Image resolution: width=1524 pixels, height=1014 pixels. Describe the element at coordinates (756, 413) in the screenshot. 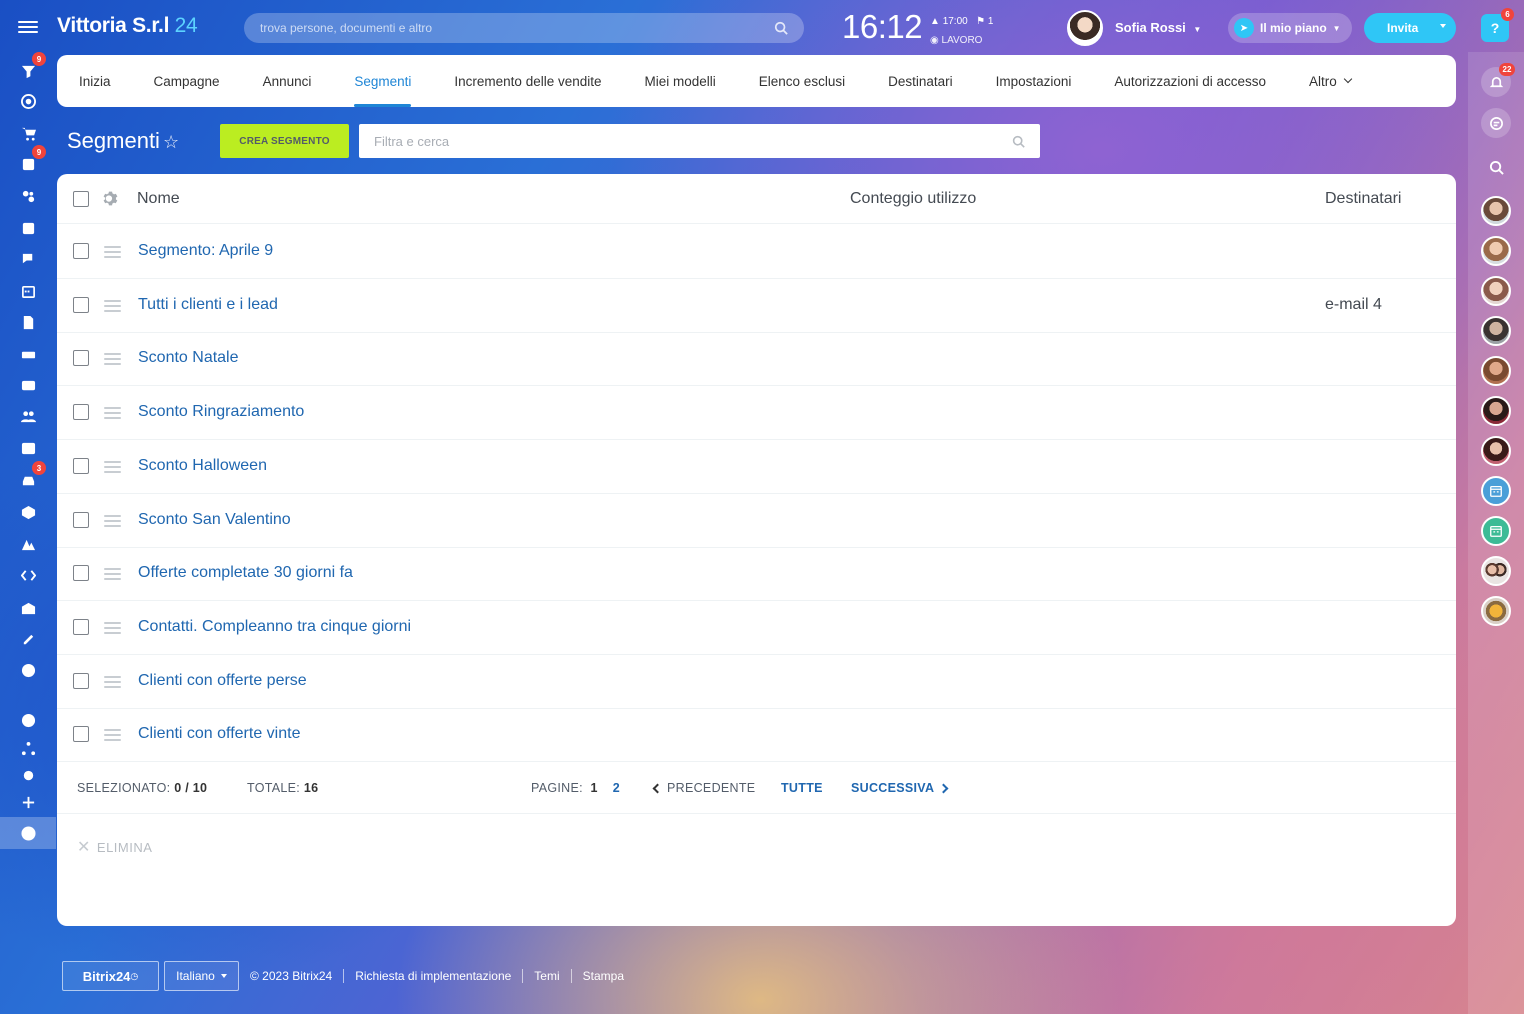

I see `table-row: Sconto Ringraziamento` at that location.